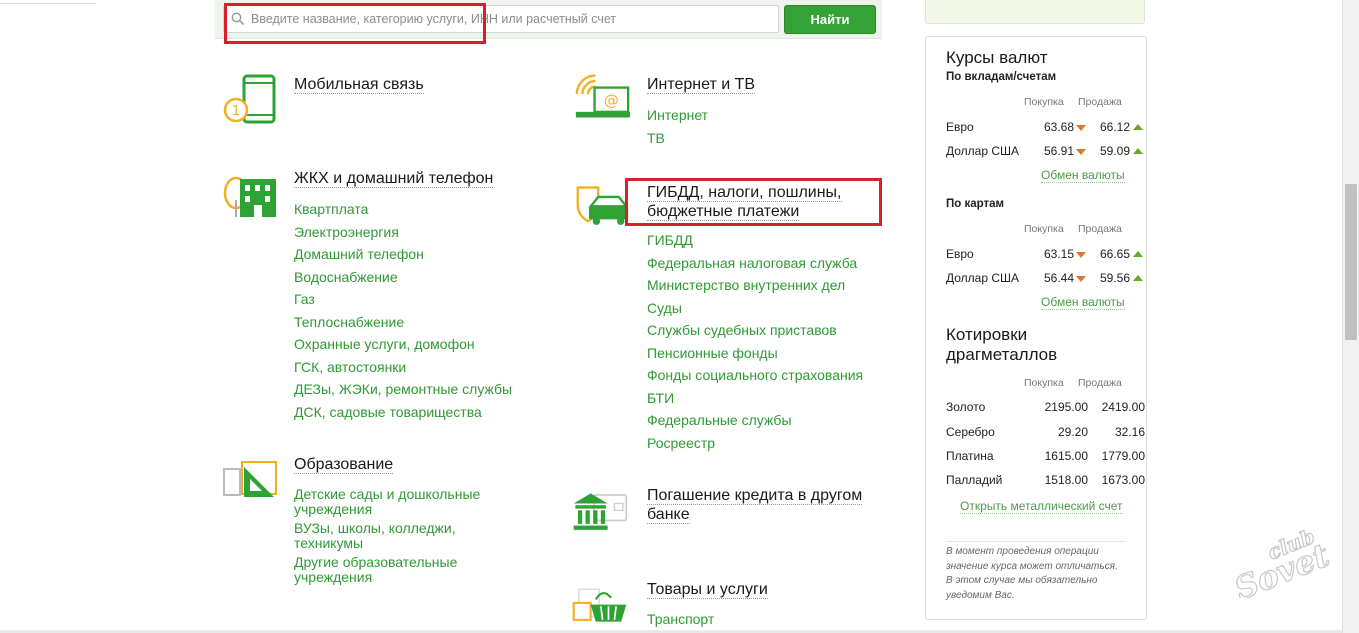  What do you see at coordinates (1279, 563) in the screenshot?
I see `club-sovet-watermark-logo: club Sovet` at bounding box center [1279, 563].